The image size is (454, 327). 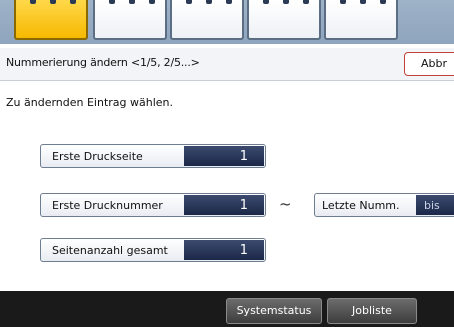 I want to click on first-print-page-field: Erste Druckseite 1, so click(x=153, y=156).